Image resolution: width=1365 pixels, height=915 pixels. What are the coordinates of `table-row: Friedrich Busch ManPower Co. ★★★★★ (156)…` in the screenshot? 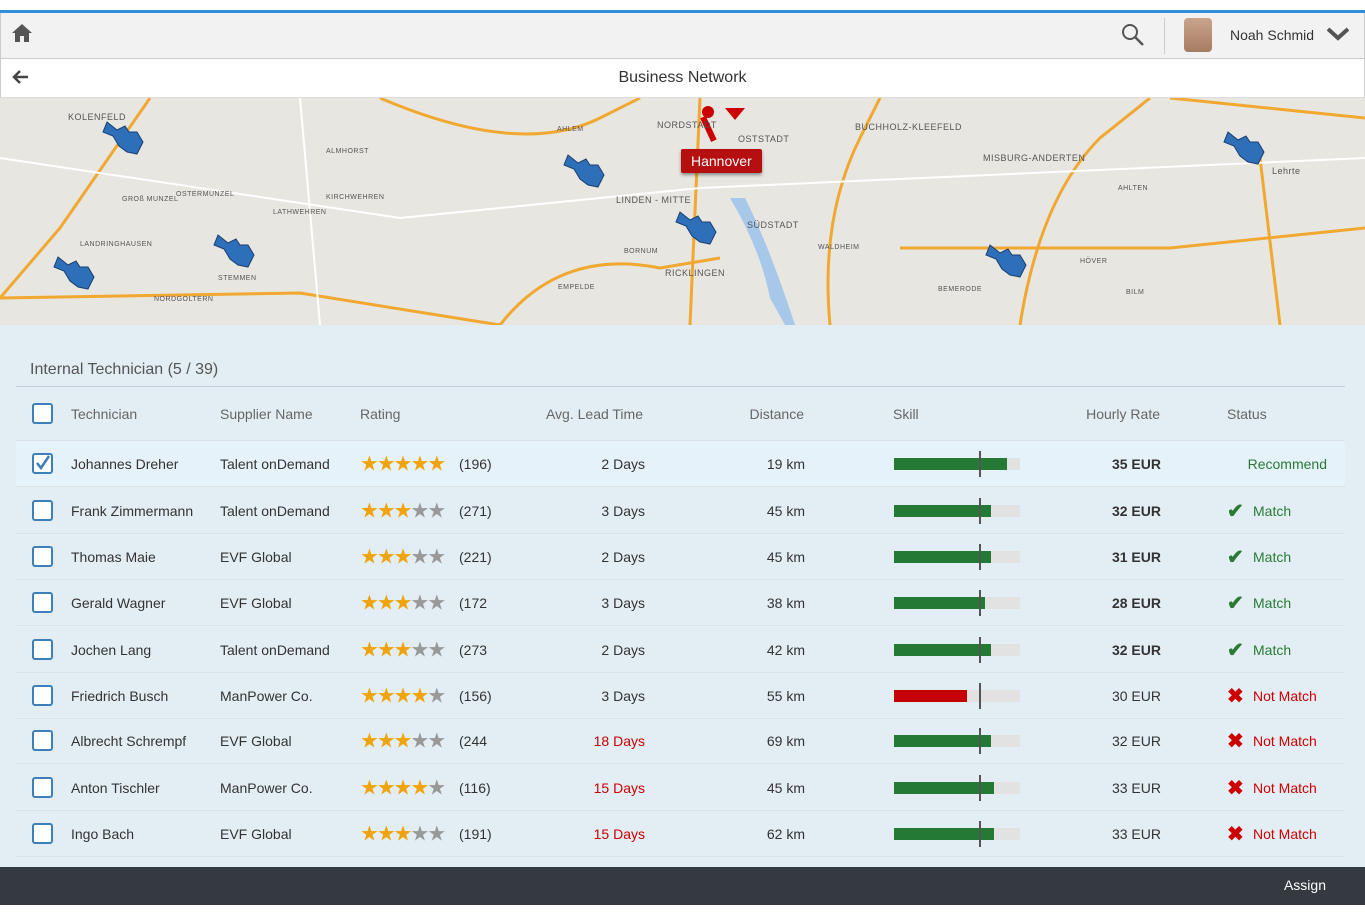 It's located at (680, 696).